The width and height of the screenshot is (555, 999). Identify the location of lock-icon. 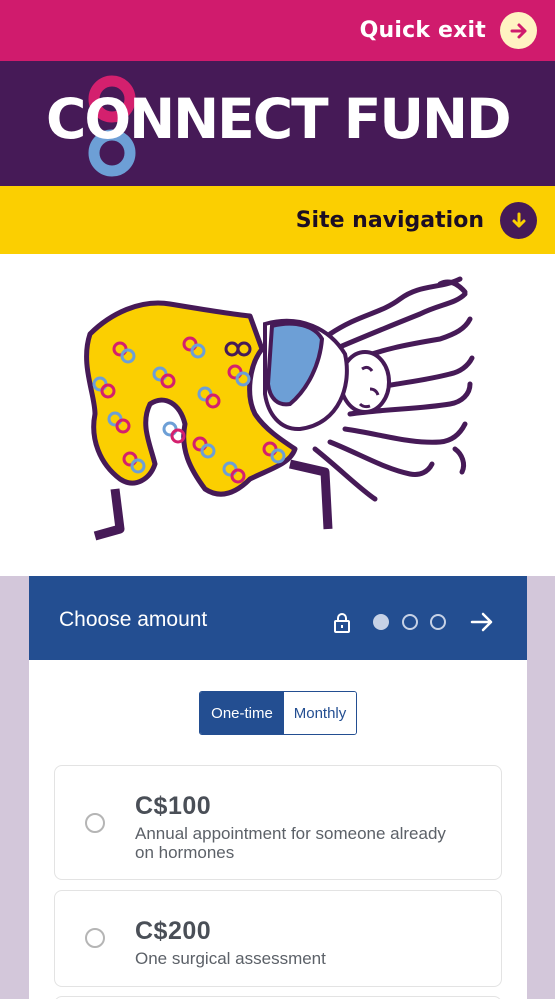
(342, 625).